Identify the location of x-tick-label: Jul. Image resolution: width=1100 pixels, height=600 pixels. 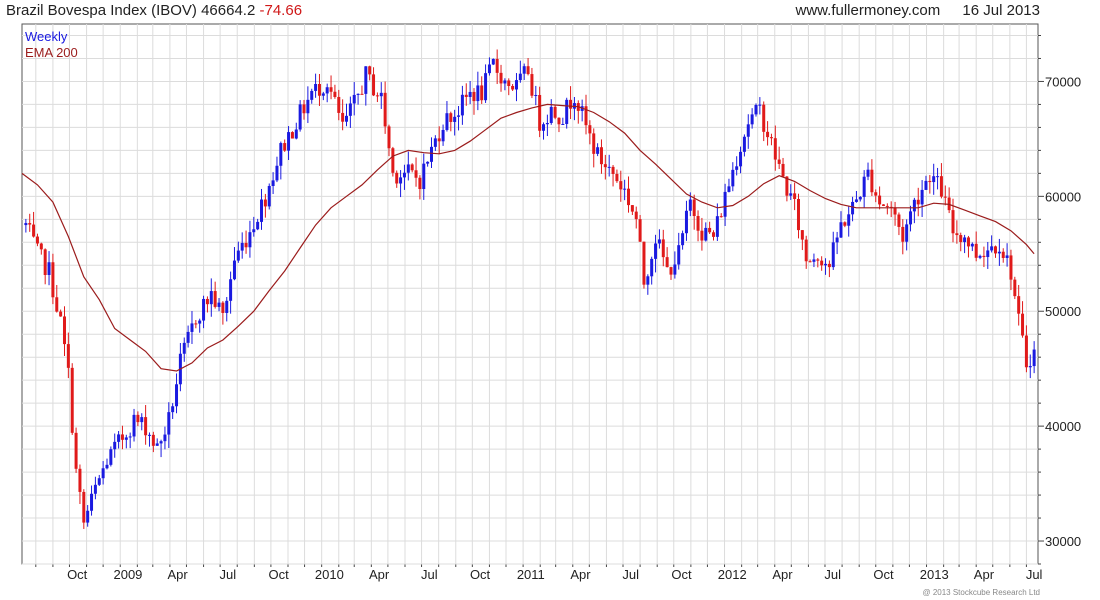
(832, 574).